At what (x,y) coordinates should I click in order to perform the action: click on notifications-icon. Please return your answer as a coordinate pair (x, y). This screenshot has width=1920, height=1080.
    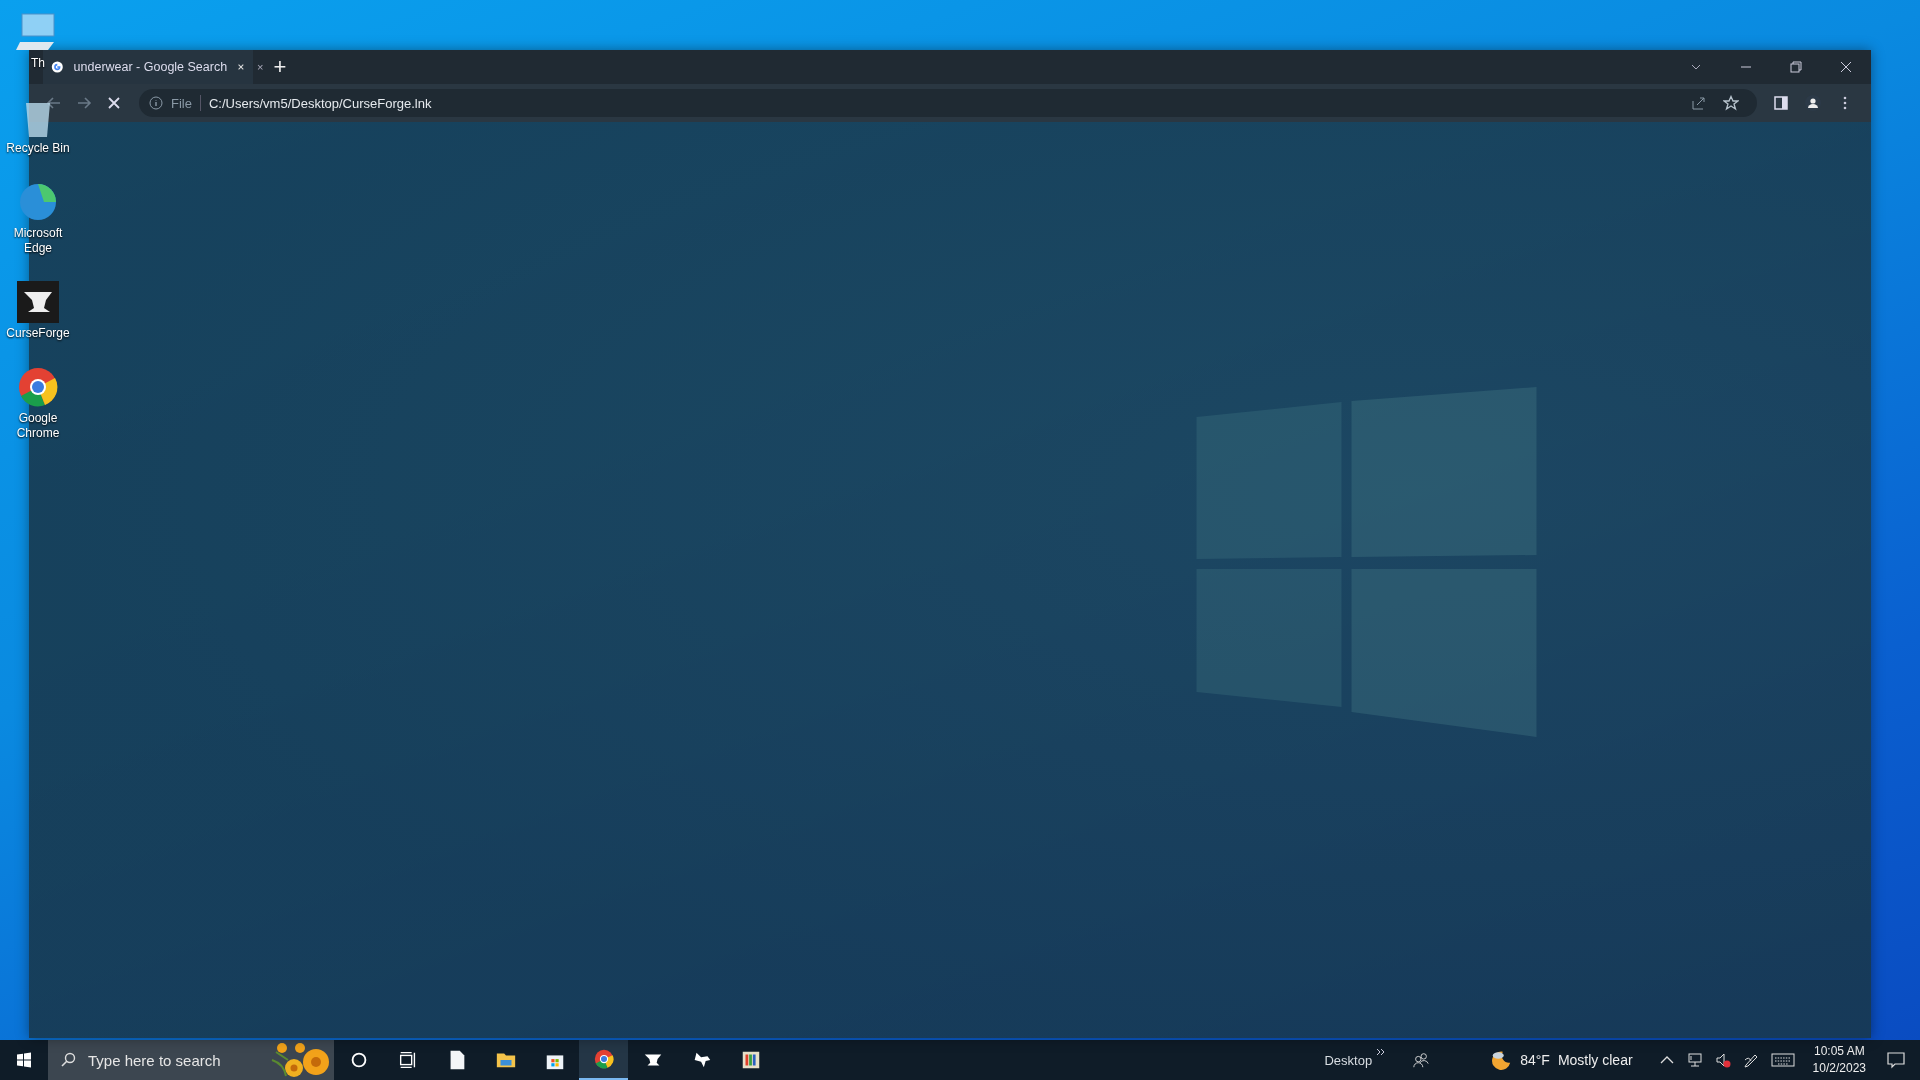
    Looking at the image, I should click on (1896, 1060).